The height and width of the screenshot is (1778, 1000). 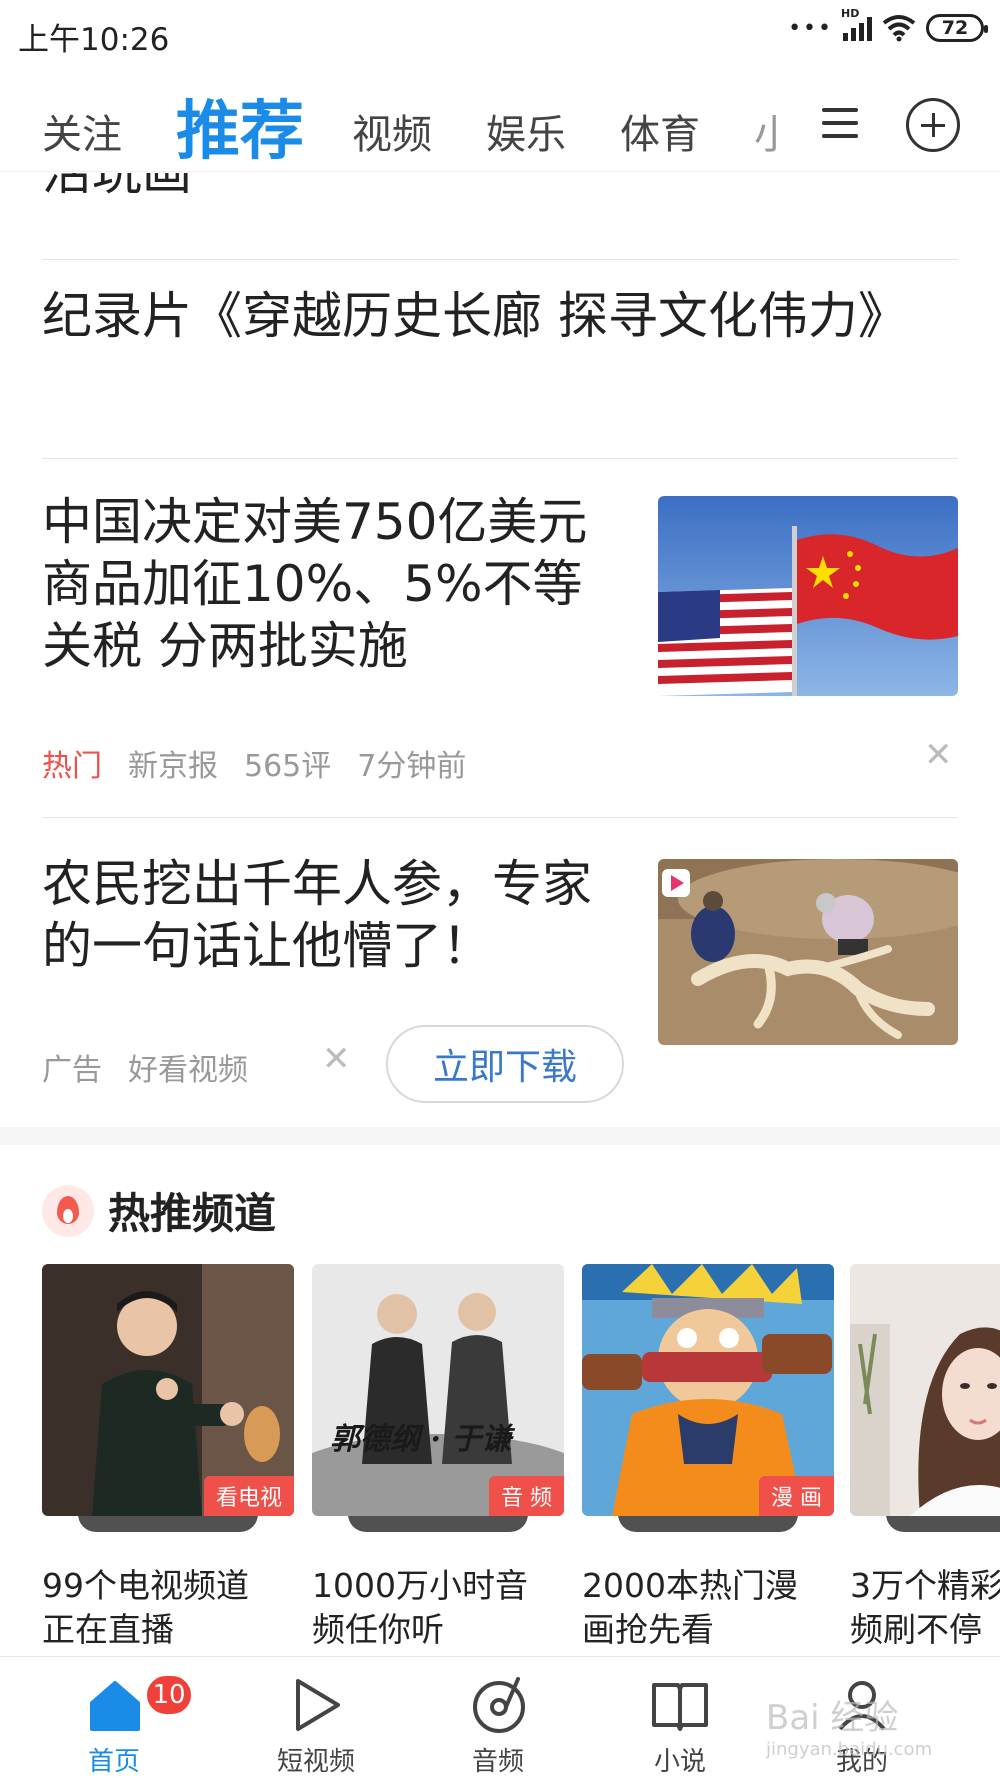 I want to click on article-thumbnail-flags, so click(x=808, y=596).